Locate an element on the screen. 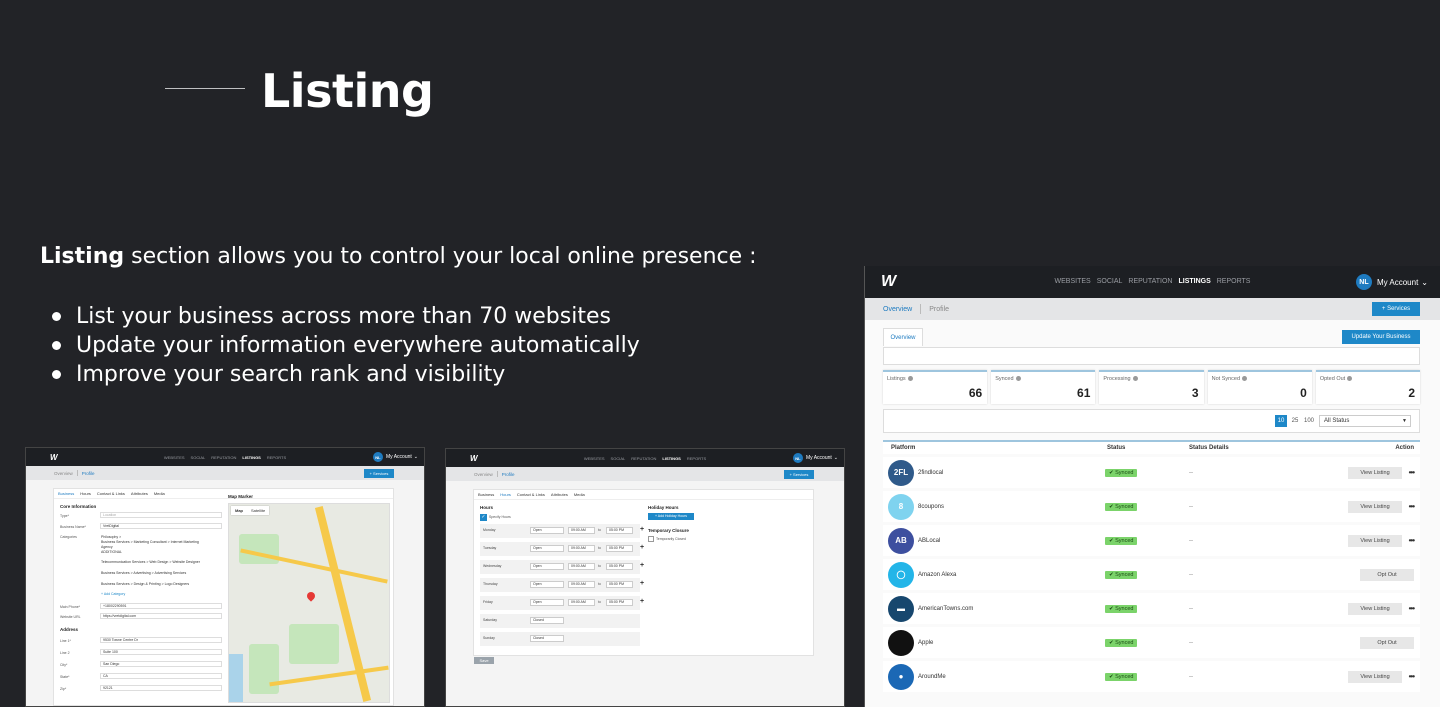 Image resolution: width=1440 pixels, height=707 pixels. address-line2-input: Suite 100 is located at coordinates (161, 652).